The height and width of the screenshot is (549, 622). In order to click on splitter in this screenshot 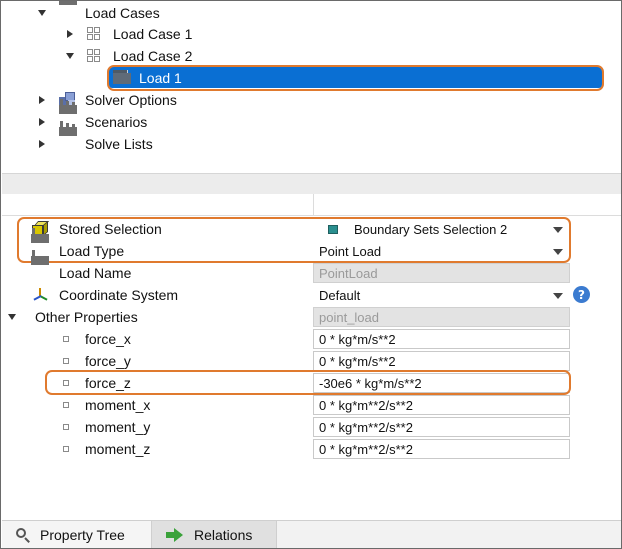, I will do `click(311, 183)`.